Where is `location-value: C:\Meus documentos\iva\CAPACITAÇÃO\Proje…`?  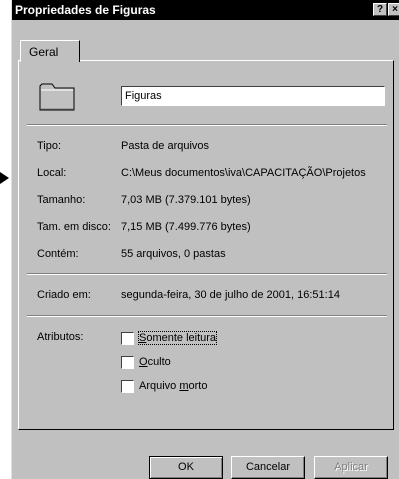
location-value: C:\Meus documentos\iva\CAPACITAÇÃO\Proje… is located at coordinates (243, 173).